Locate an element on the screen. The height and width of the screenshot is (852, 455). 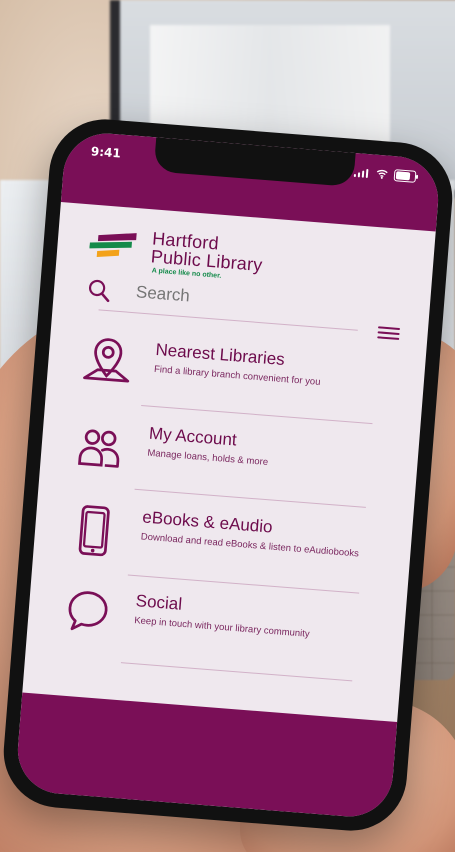
bottom-bar is located at coordinates (206, 756).